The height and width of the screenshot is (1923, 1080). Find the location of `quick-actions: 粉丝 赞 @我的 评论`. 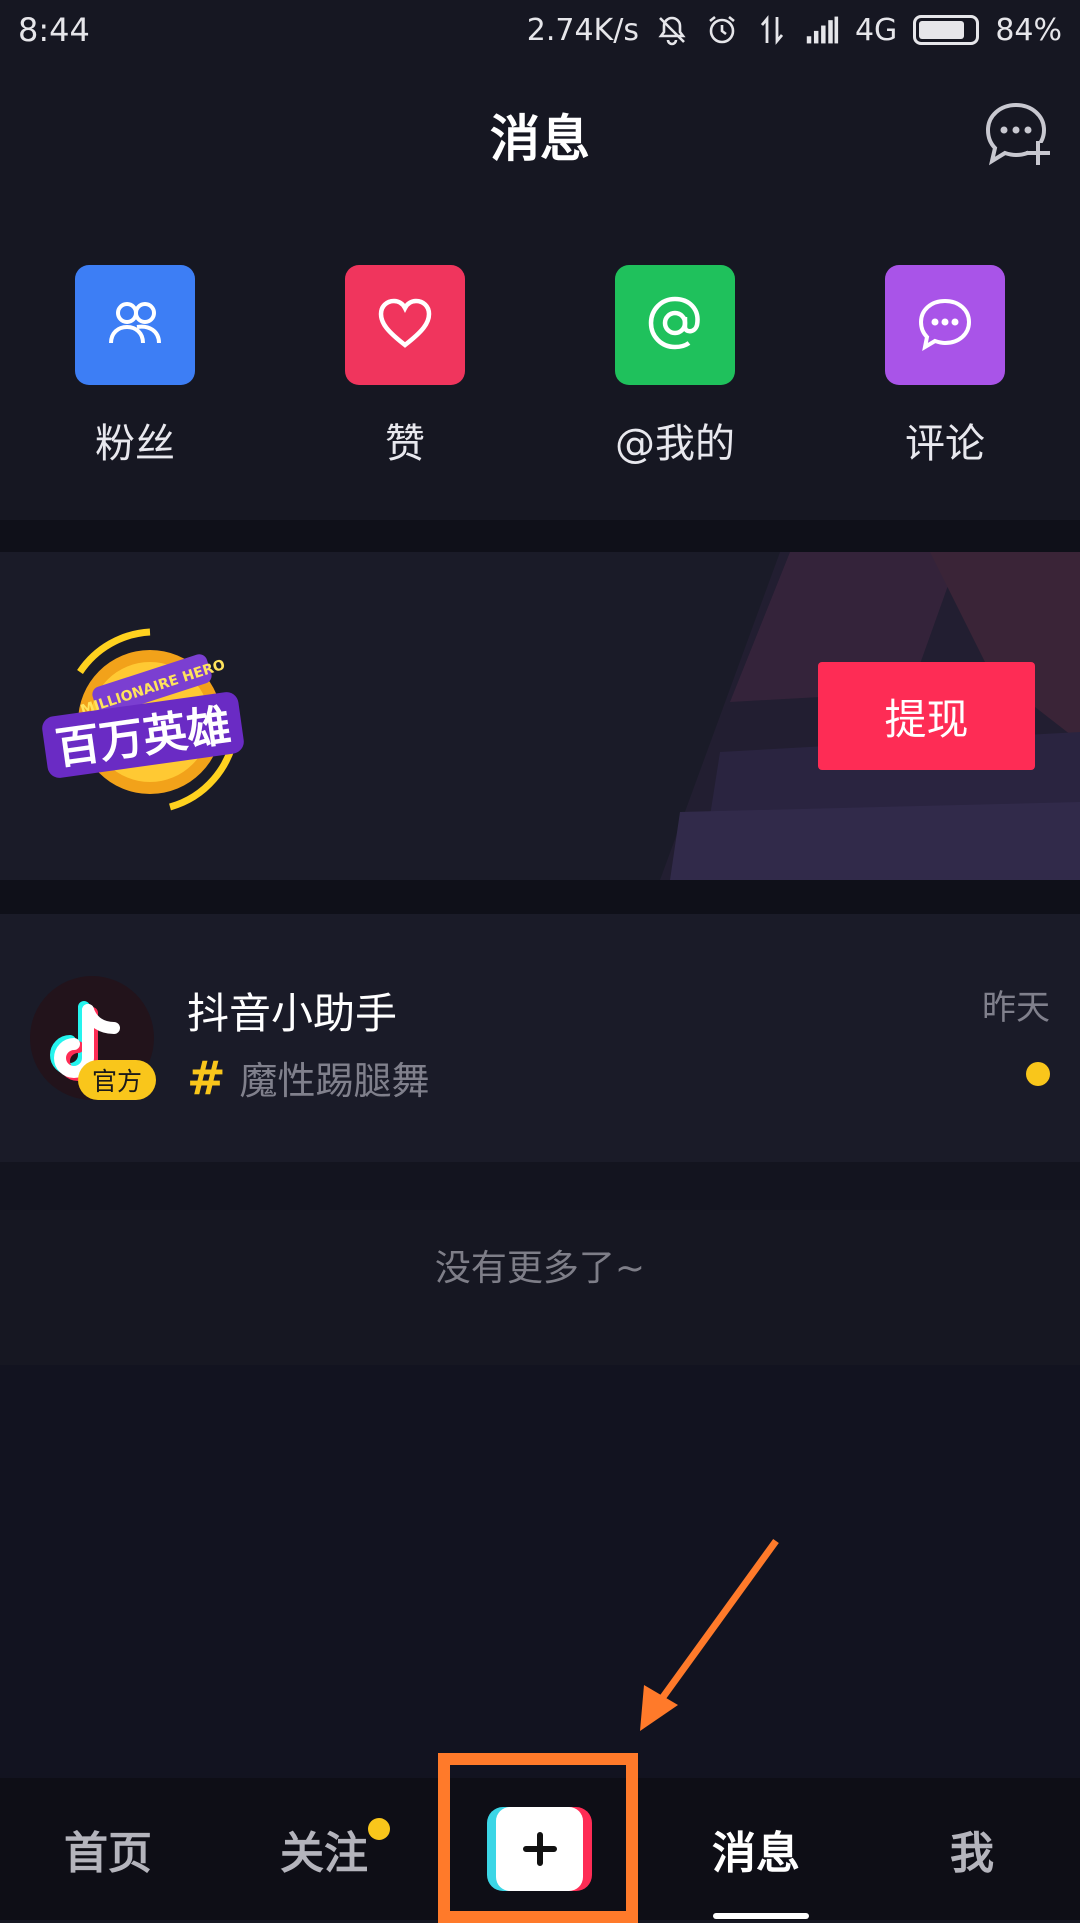

quick-actions: 粉丝 赞 @我的 评论 is located at coordinates (540, 370).